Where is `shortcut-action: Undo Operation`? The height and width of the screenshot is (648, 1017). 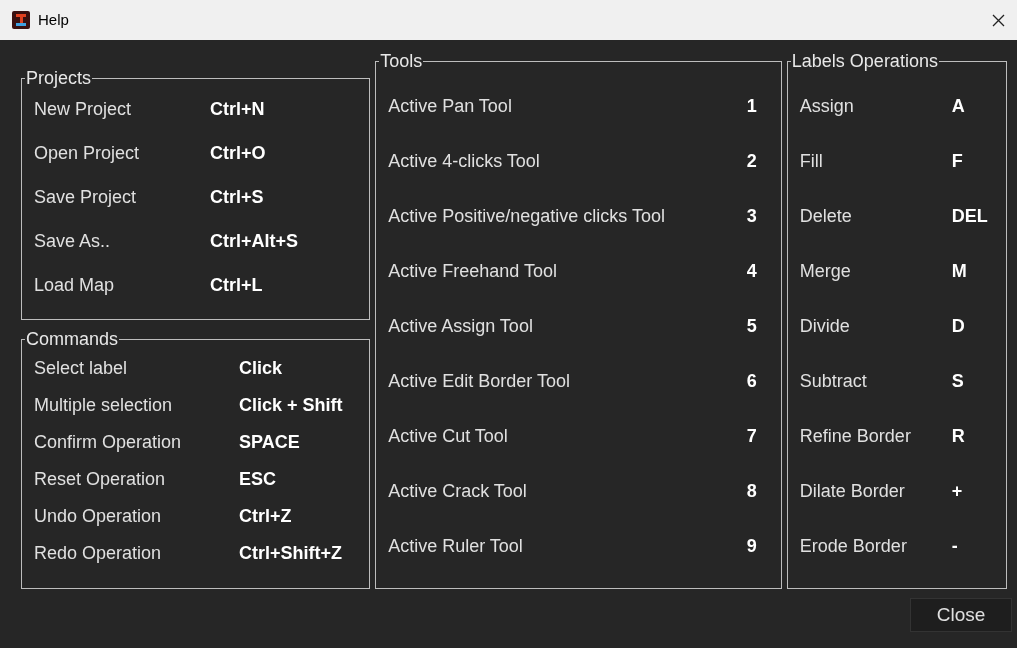
shortcut-action: Undo Operation is located at coordinates (98, 516).